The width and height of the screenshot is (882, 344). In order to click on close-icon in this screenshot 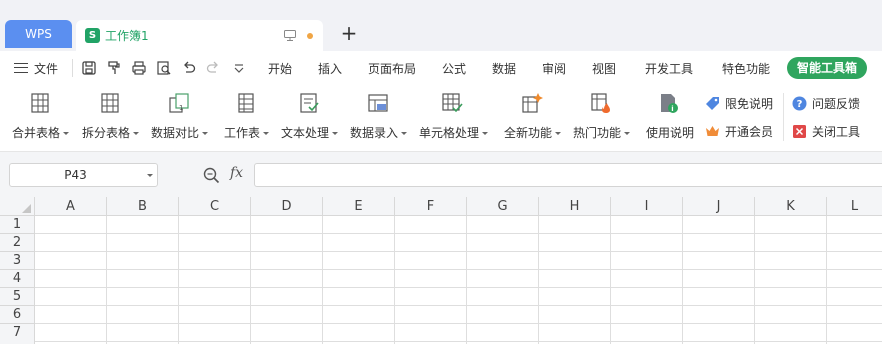, I will do `click(799, 131)`.